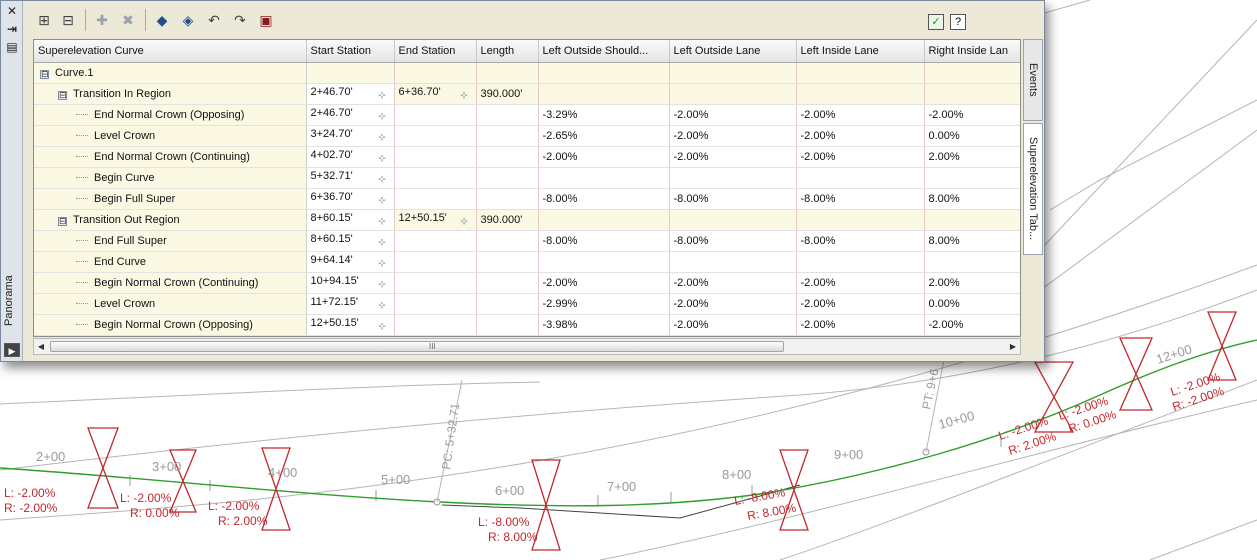  Describe the element at coordinates (170, 51) in the screenshot. I see `column-header: Superelevation Curve` at that location.